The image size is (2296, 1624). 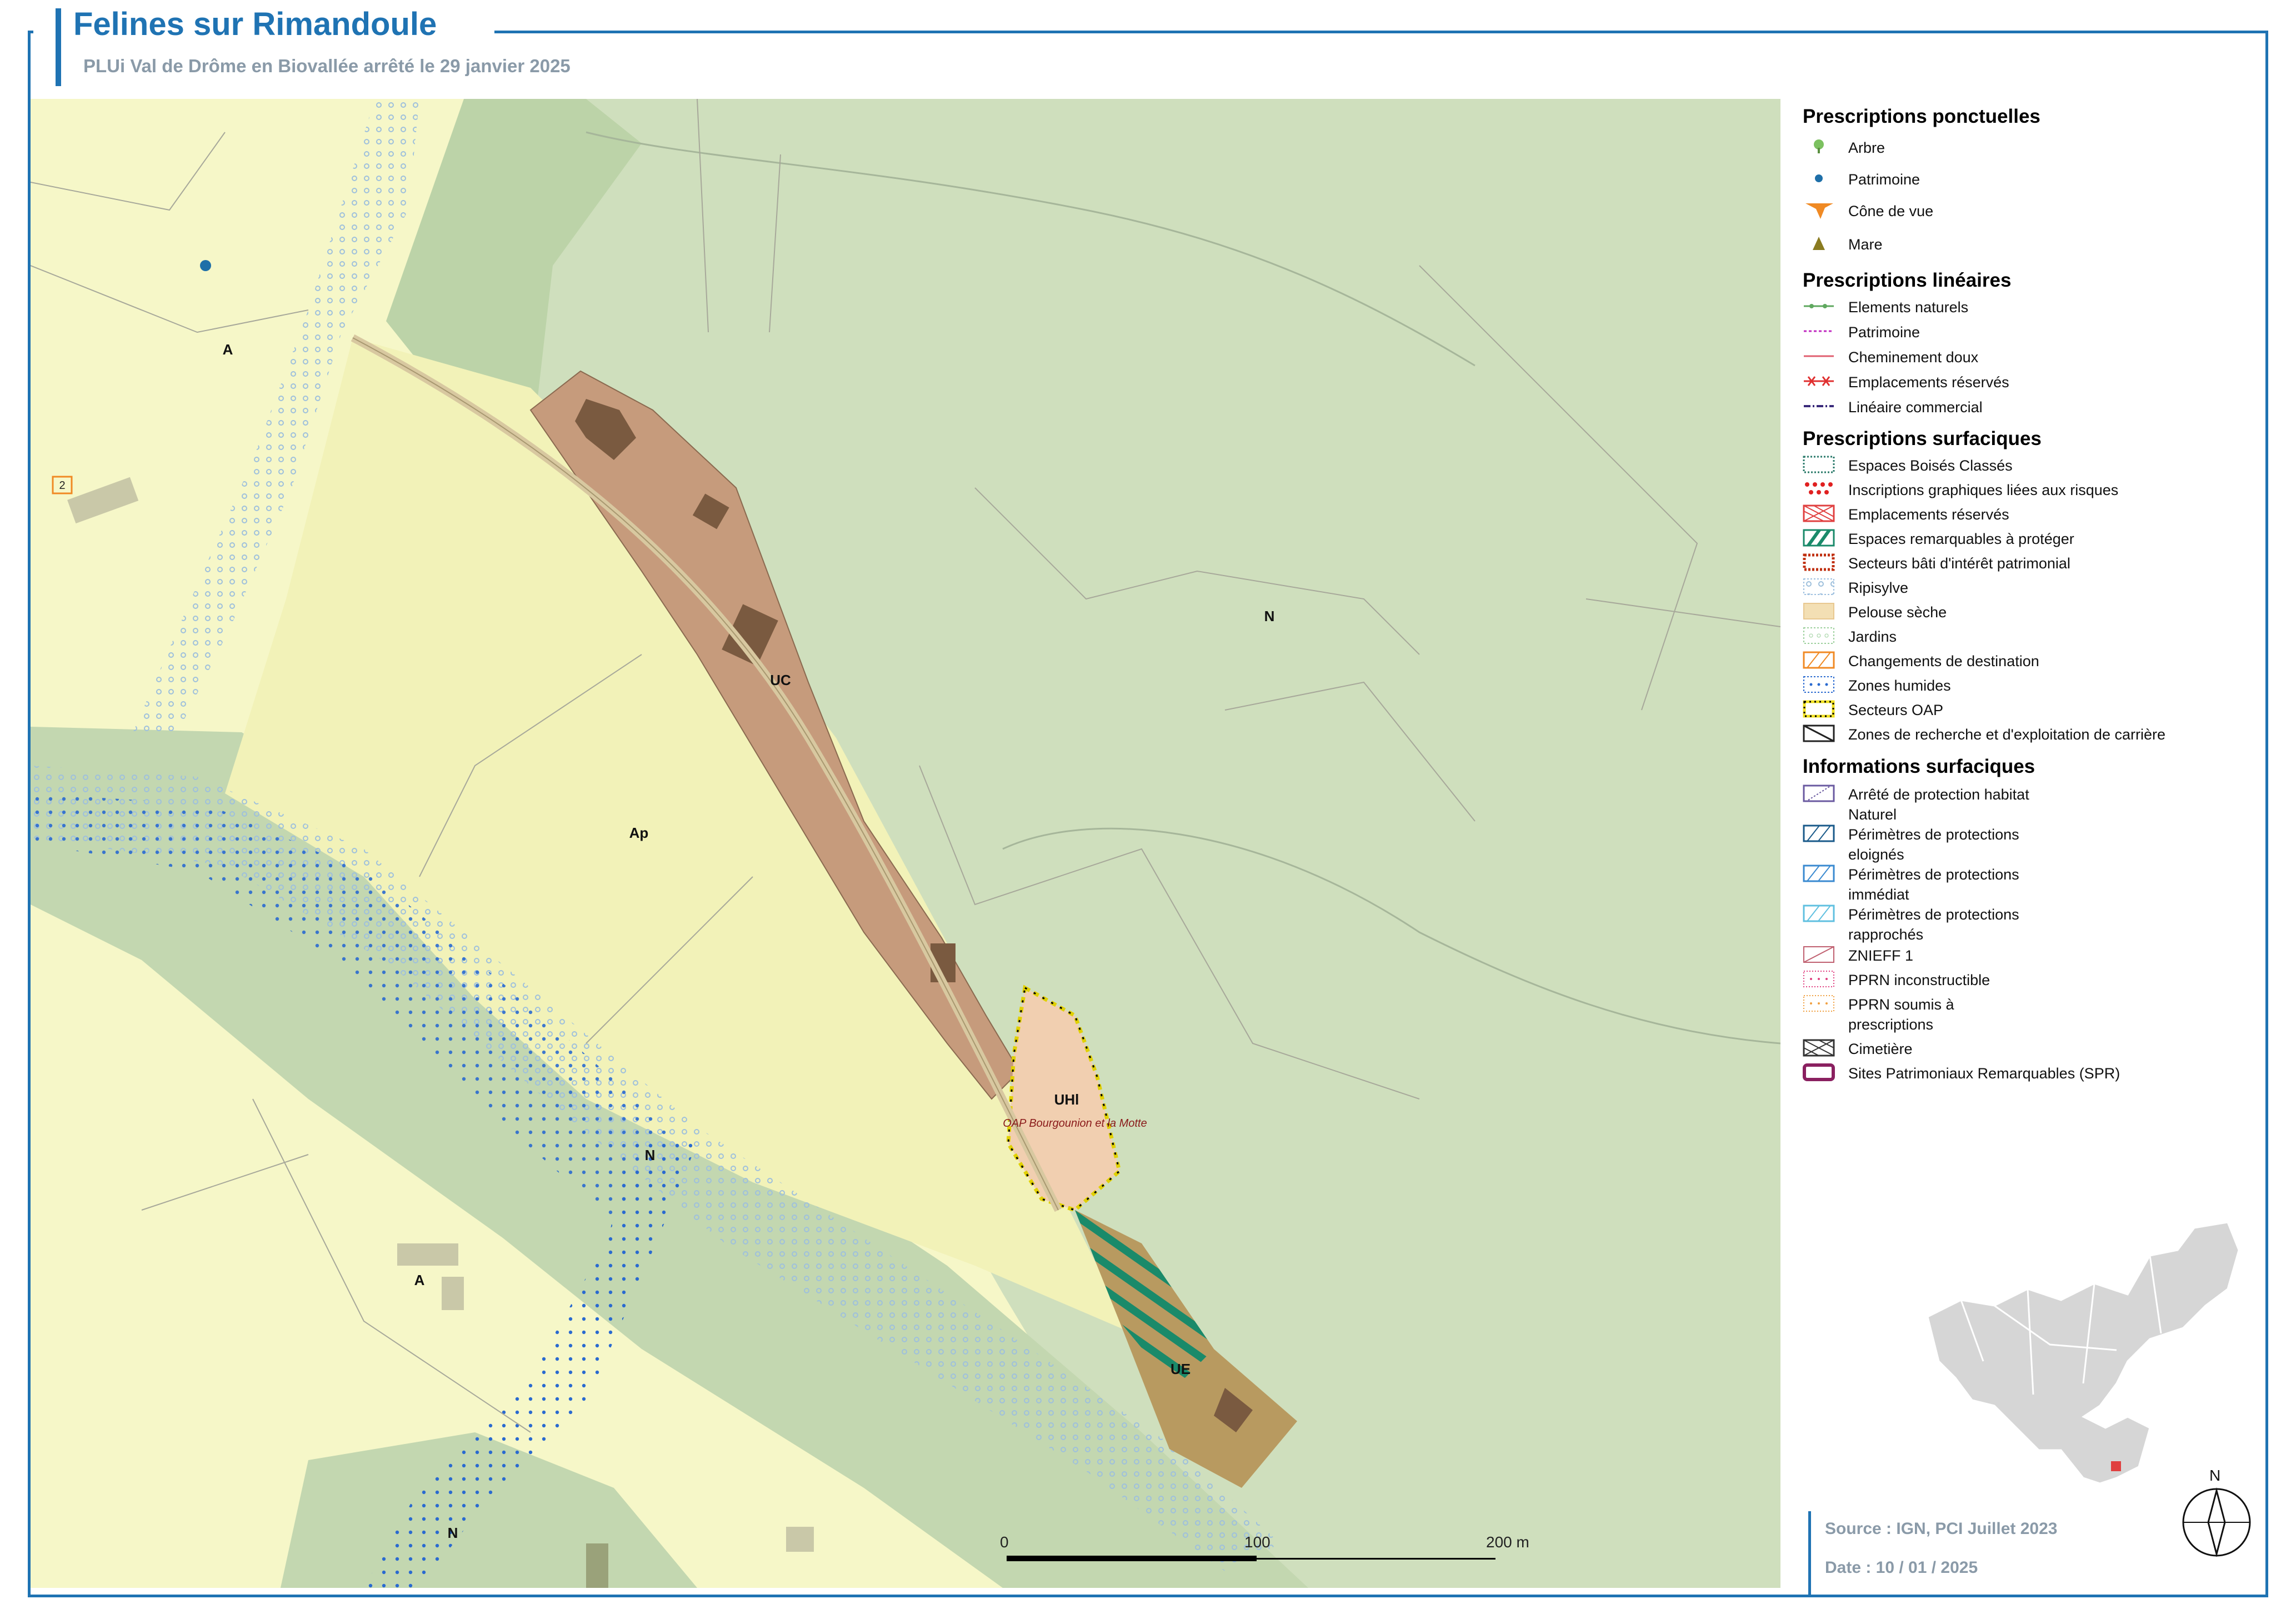 What do you see at coordinates (1376, 1559) in the screenshot?
I see `scale-line-light` at bounding box center [1376, 1559].